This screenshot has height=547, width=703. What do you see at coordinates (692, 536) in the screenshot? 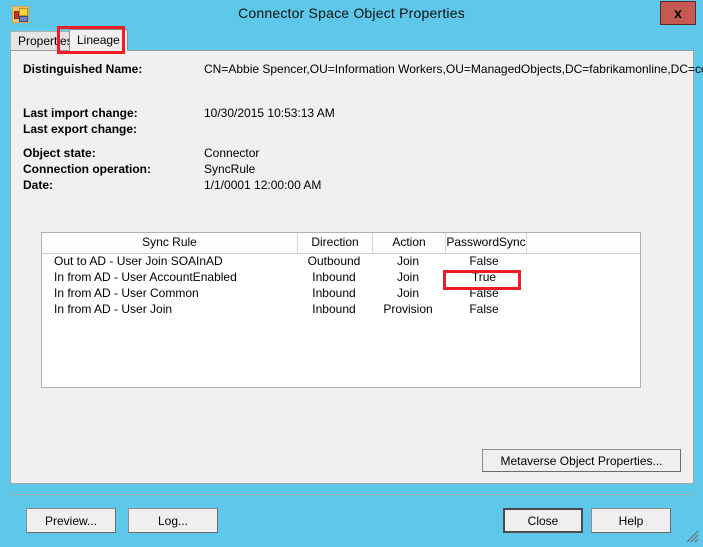
I see `resize-grip` at bounding box center [692, 536].